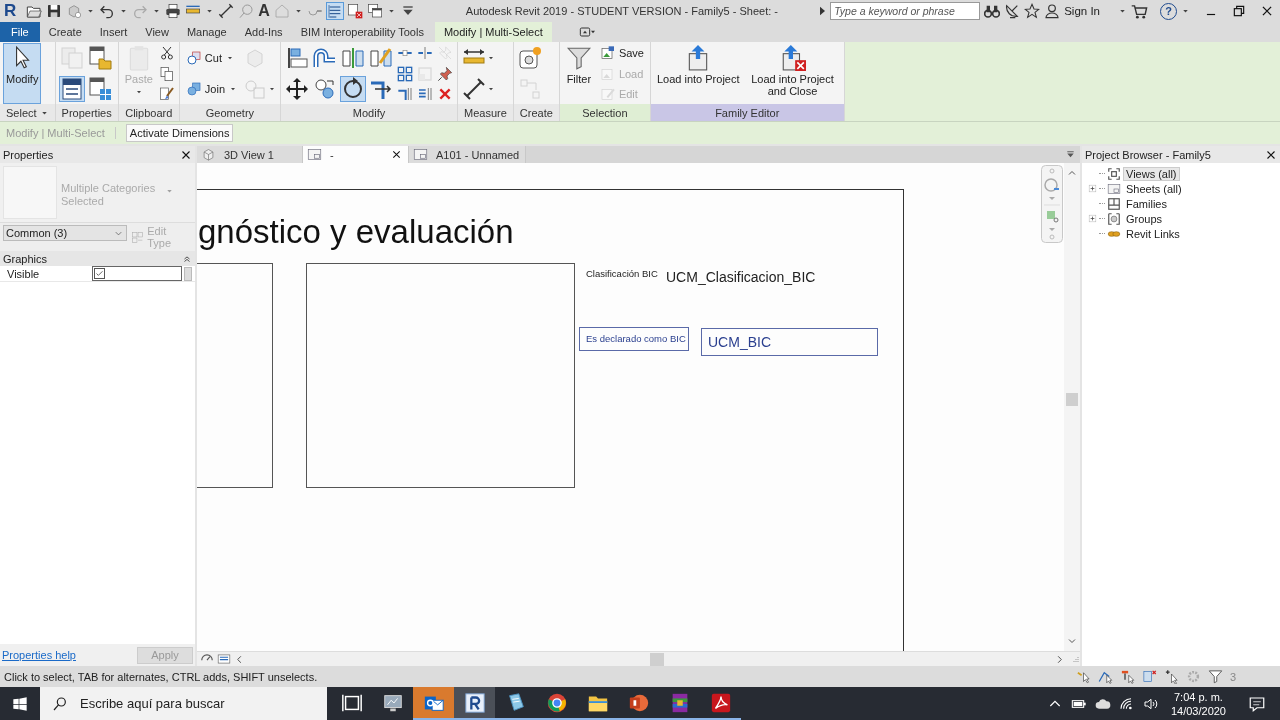 This screenshot has height=720, width=1280. What do you see at coordinates (211, 88) in the screenshot?
I see `ribbon-button: Join` at bounding box center [211, 88].